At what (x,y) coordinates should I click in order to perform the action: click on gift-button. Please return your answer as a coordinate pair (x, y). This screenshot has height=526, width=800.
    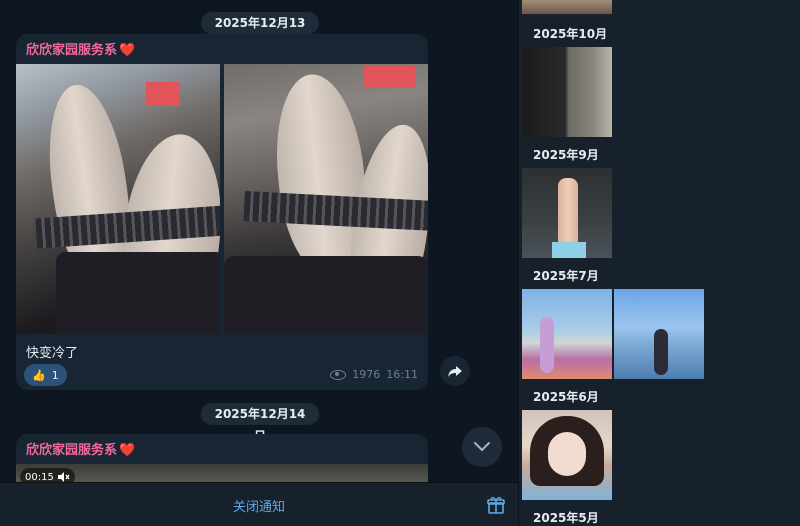
    Looking at the image, I should click on (496, 507).